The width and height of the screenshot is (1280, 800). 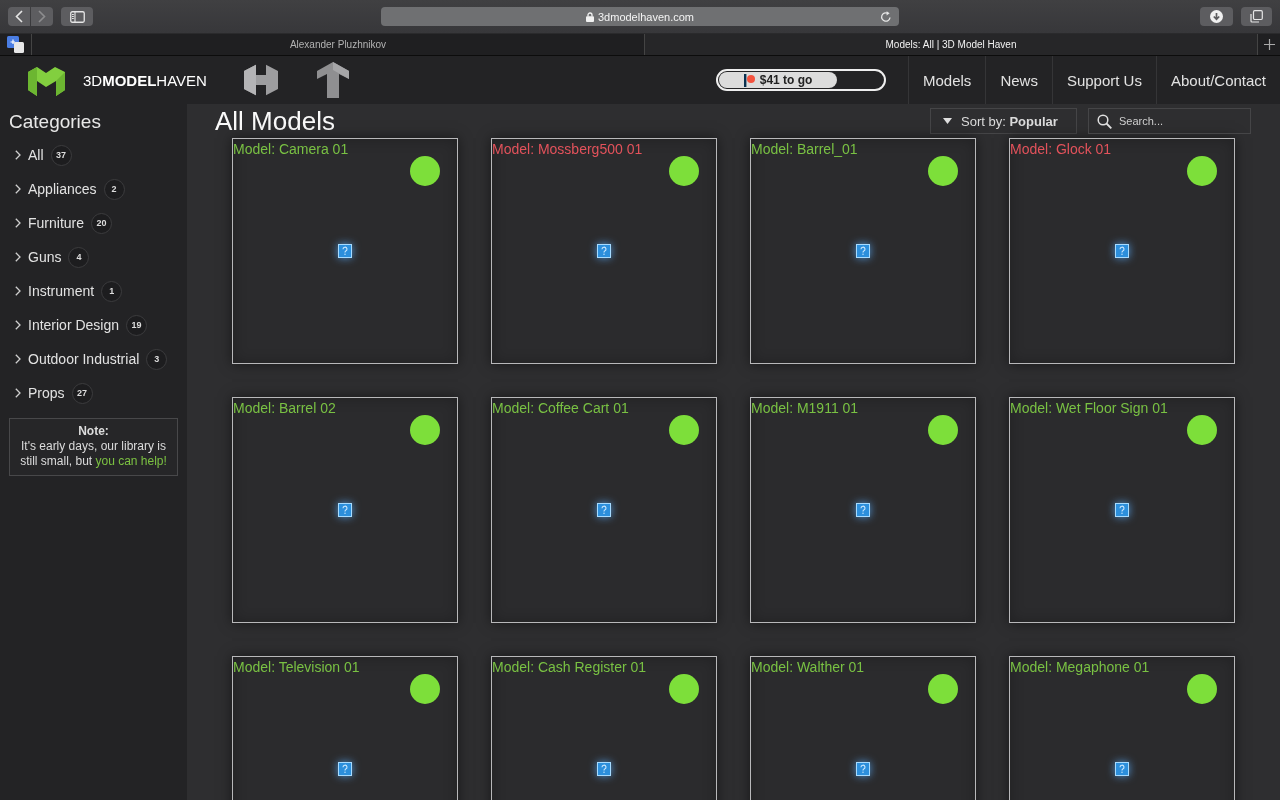 I want to click on url-text: 3dmodelhaven.com, so click(x=646, y=16).